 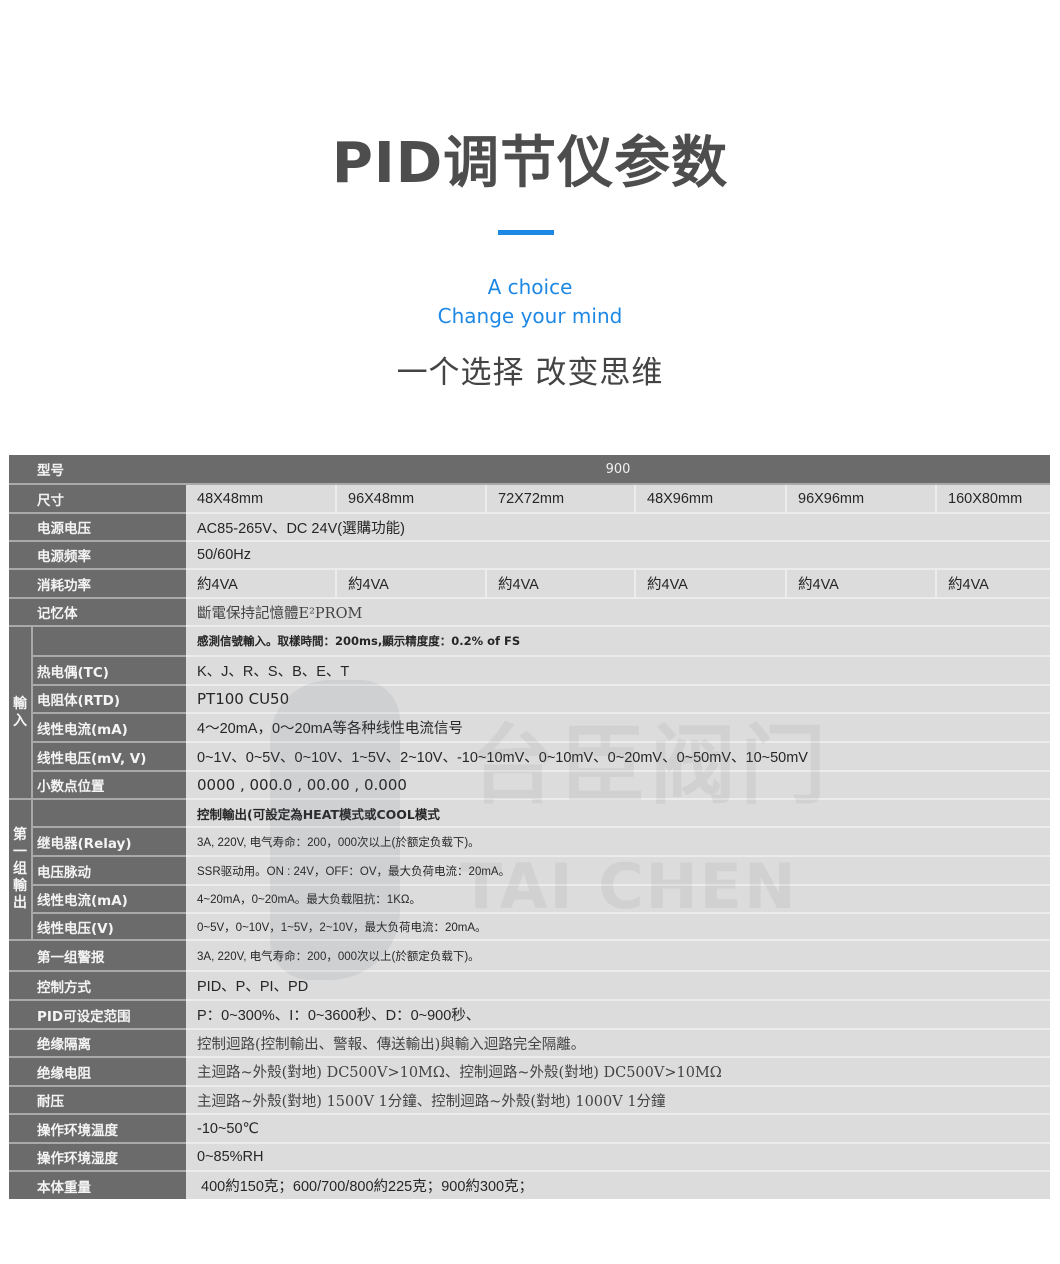 What do you see at coordinates (97, 470) in the screenshot?
I see `row-label: 型号` at bounding box center [97, 470].